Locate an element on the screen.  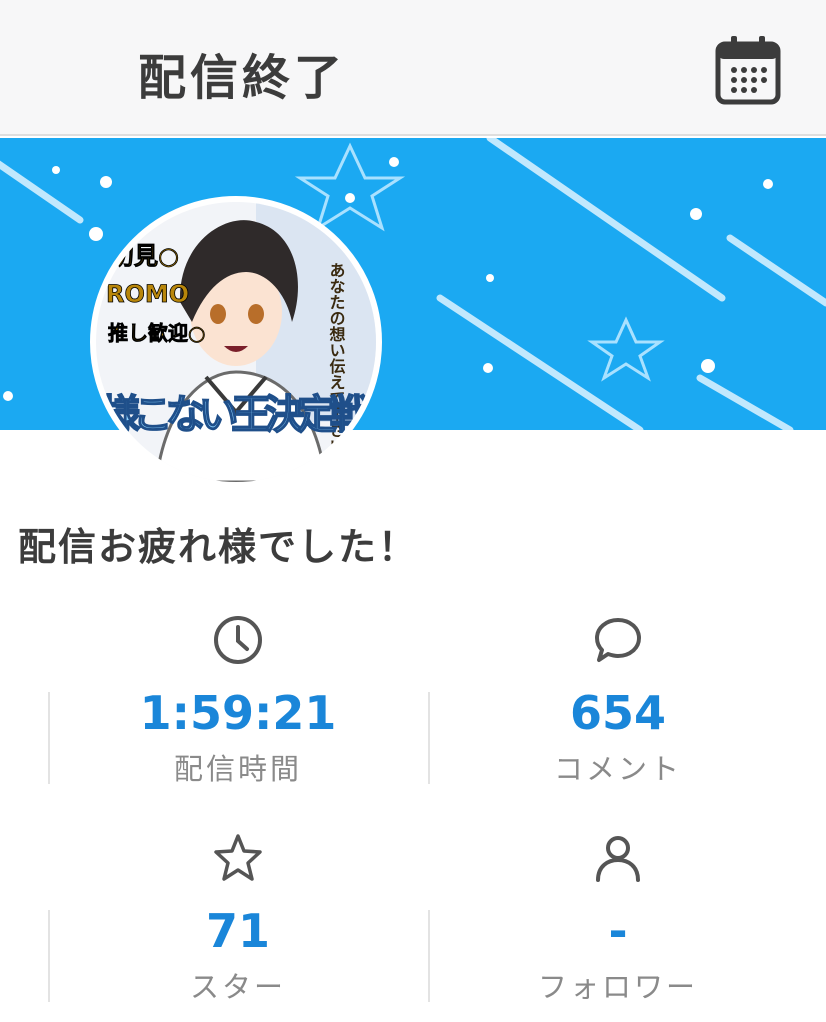
stat-stars: 71 スター is located at coordinates (238, 924).